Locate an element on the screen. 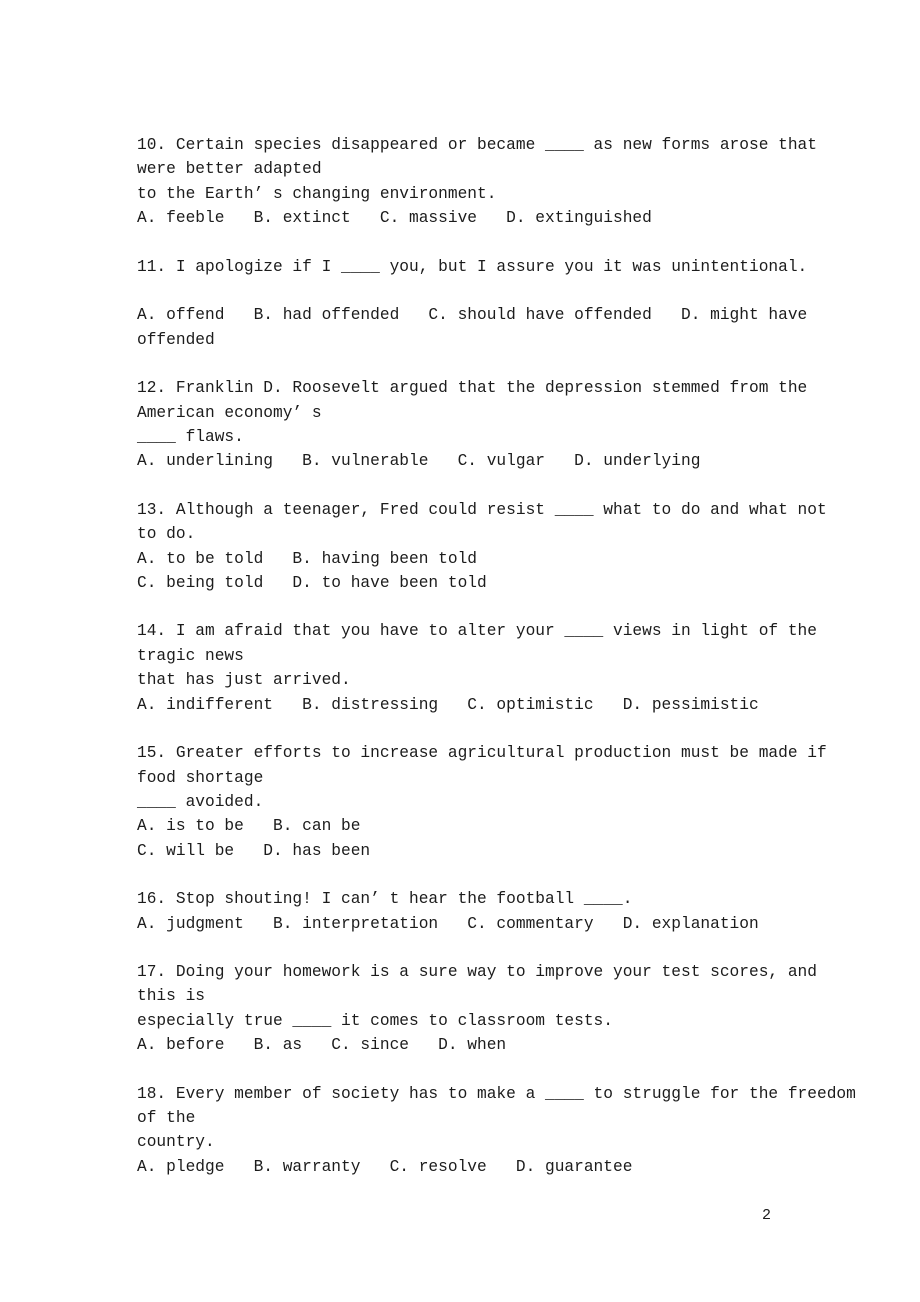  question-spacer-line is located at coordinates (467, 291).